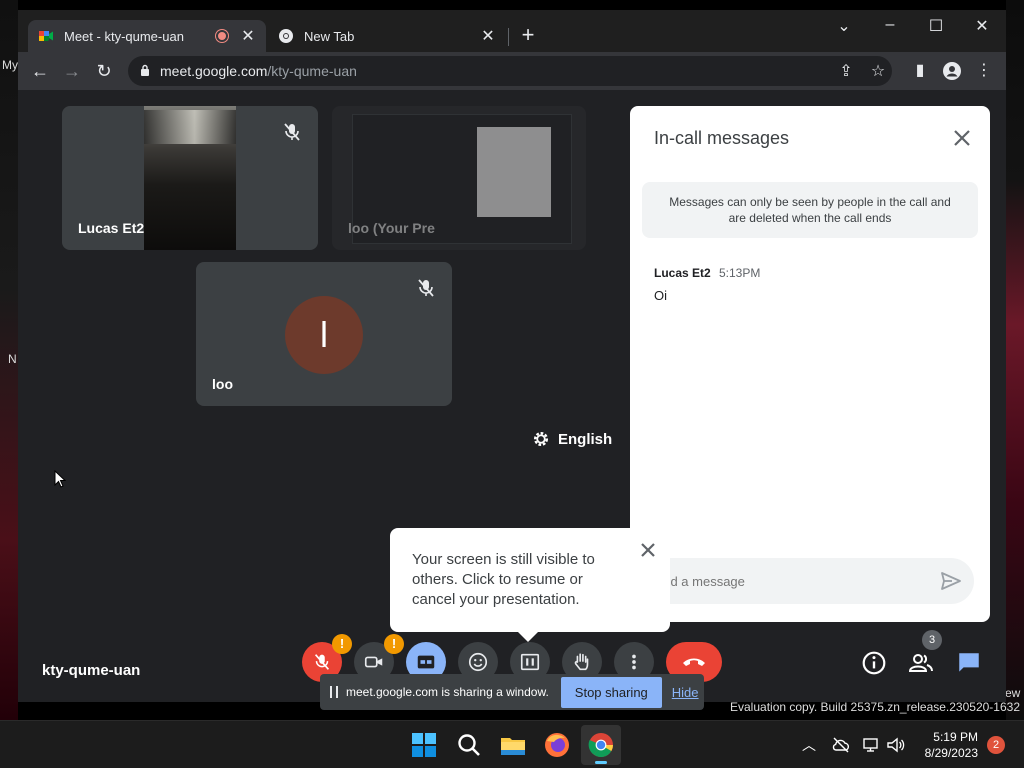 The width and height of the screenshot is (1024, 768). What do you see at coordinates (1015, 360) in the screenshot?
I see `desktop-background-right` at bounding box center [1015, 360].